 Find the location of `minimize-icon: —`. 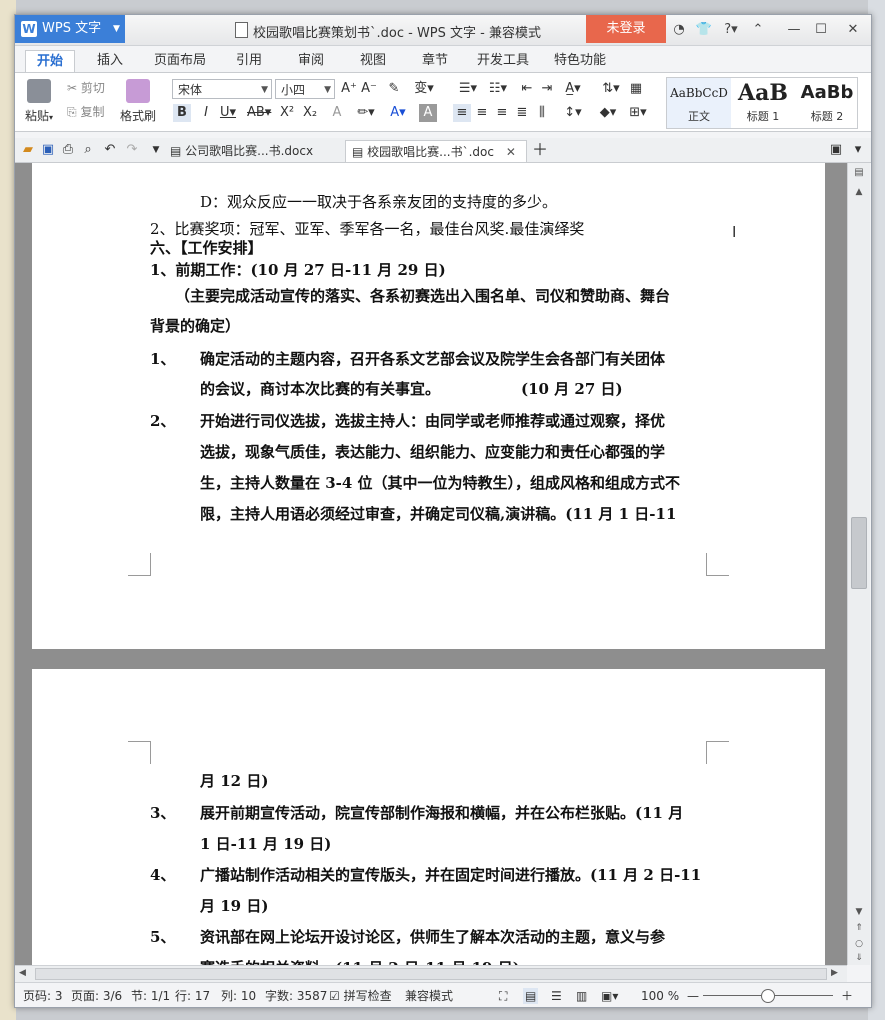

minimize-icon: — is located at coordinates (794, 30).